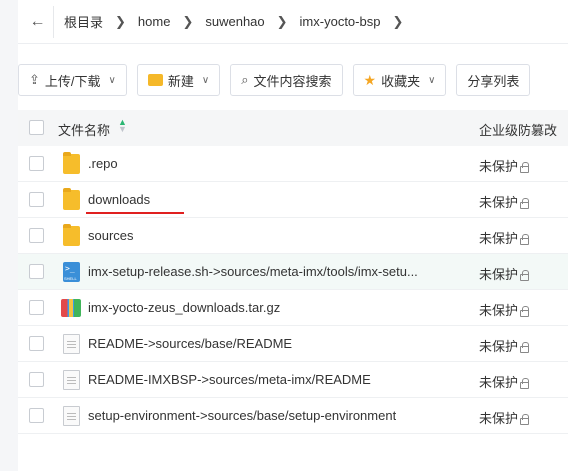  What do you see at coordinates (84, 129) in the screenshot?
I see `column-header-name: 文件名称` at bounding box center [84, 129].